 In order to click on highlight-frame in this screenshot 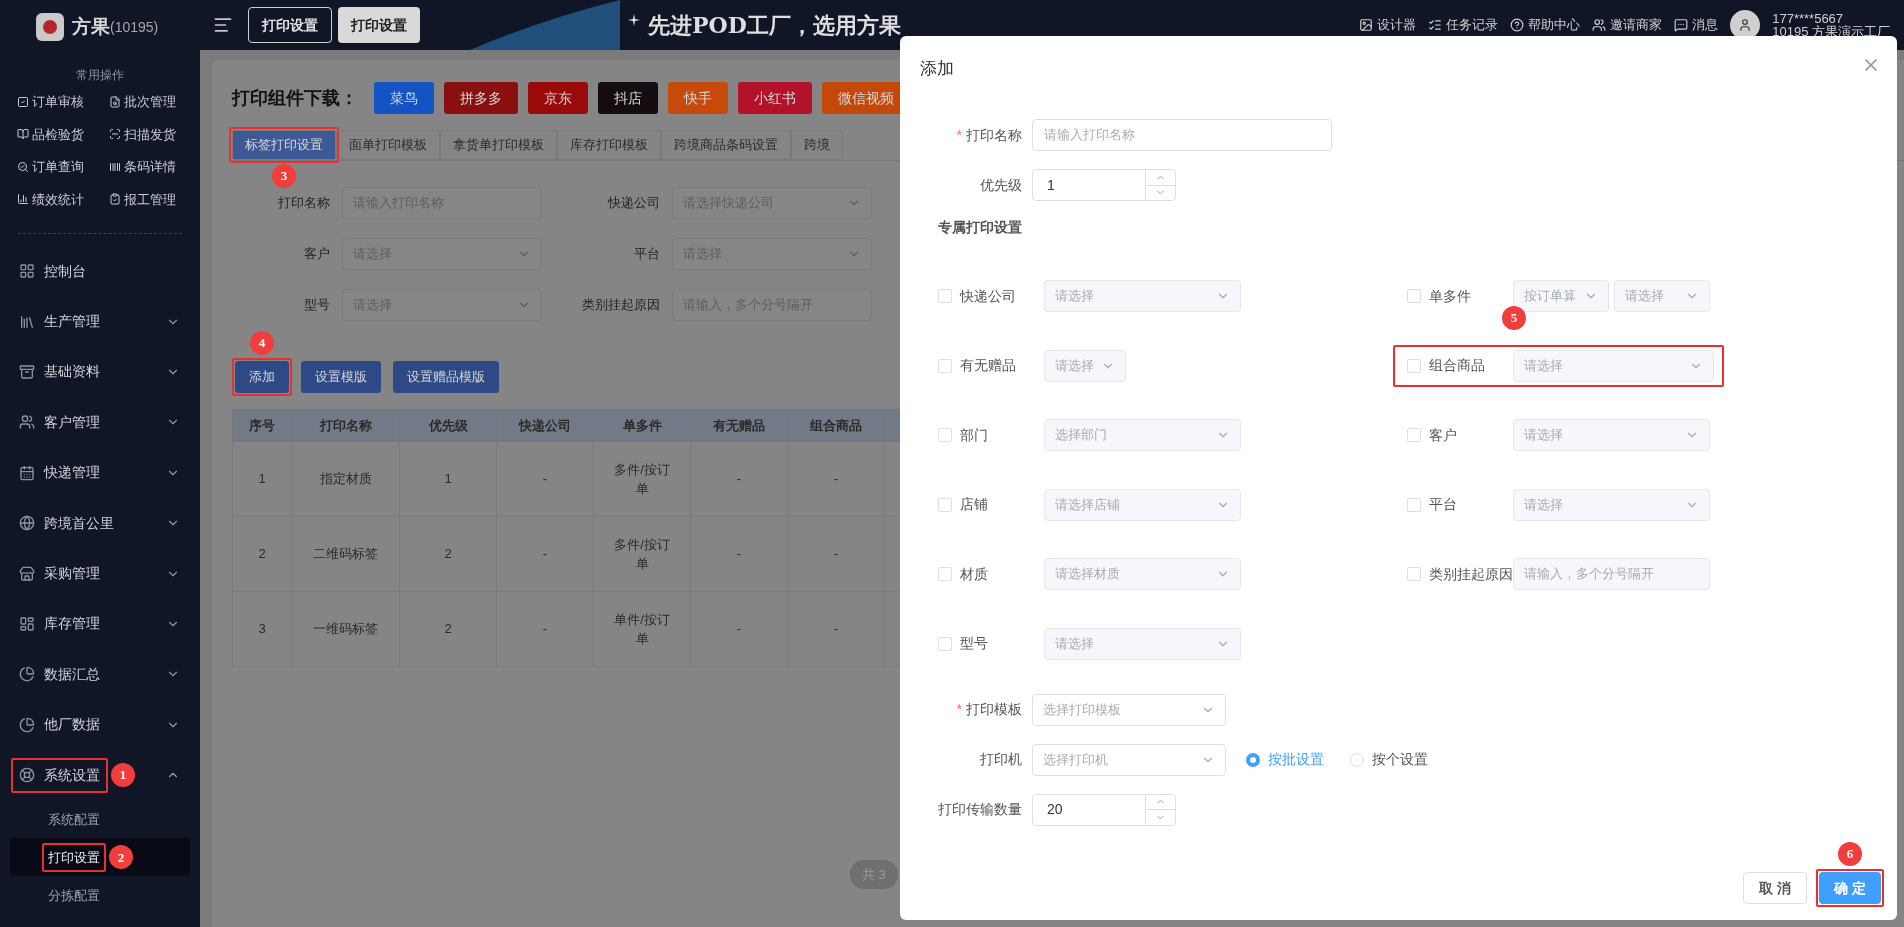, I will do `click(74, 857)`.